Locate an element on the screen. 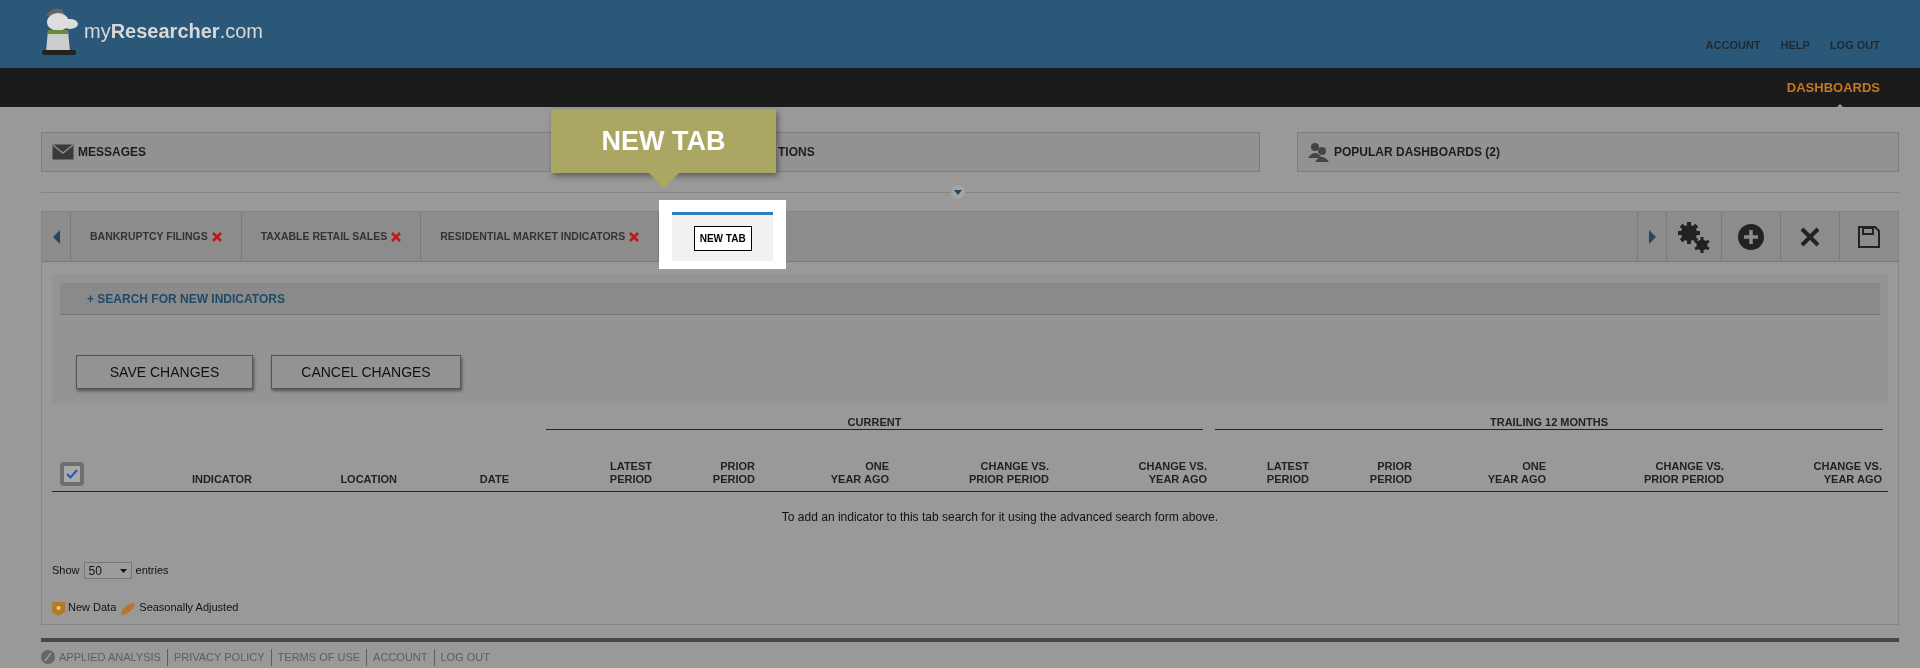 This screenshot has height=668, width=1920. badge-icon is located at coordinates (58, 608).